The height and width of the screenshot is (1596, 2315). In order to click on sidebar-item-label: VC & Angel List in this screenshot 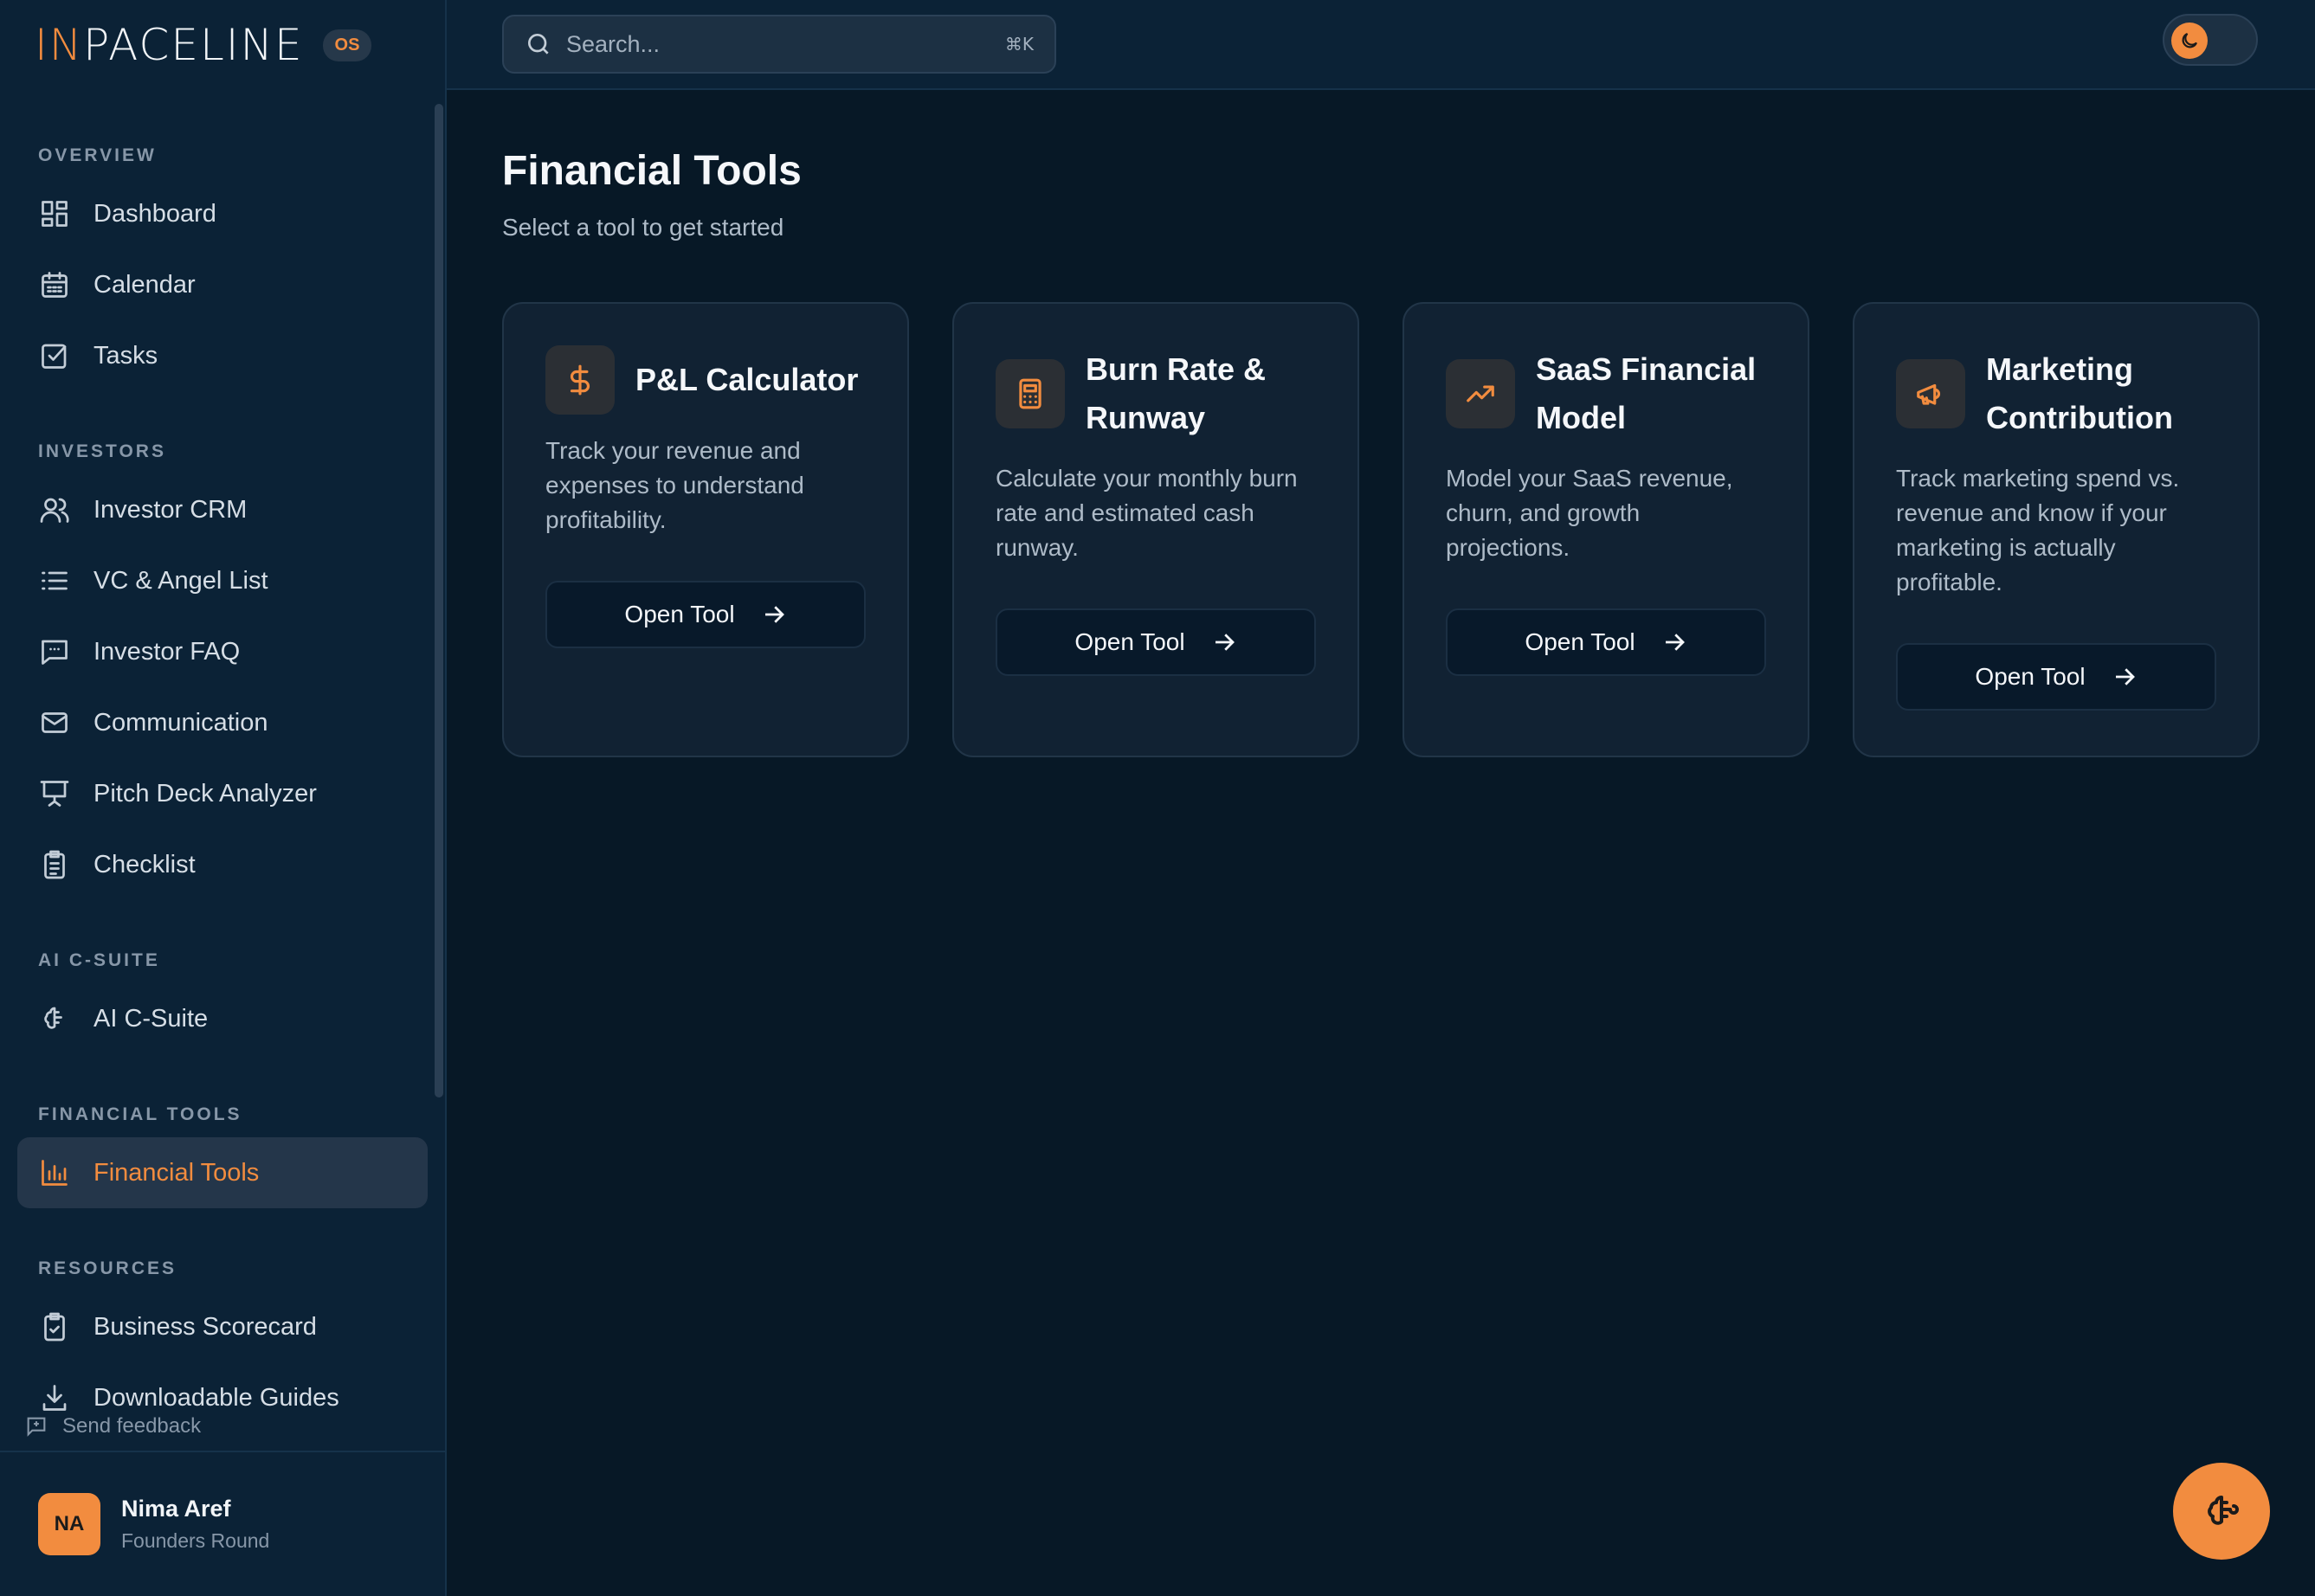, I will do `click(181, 581)`.